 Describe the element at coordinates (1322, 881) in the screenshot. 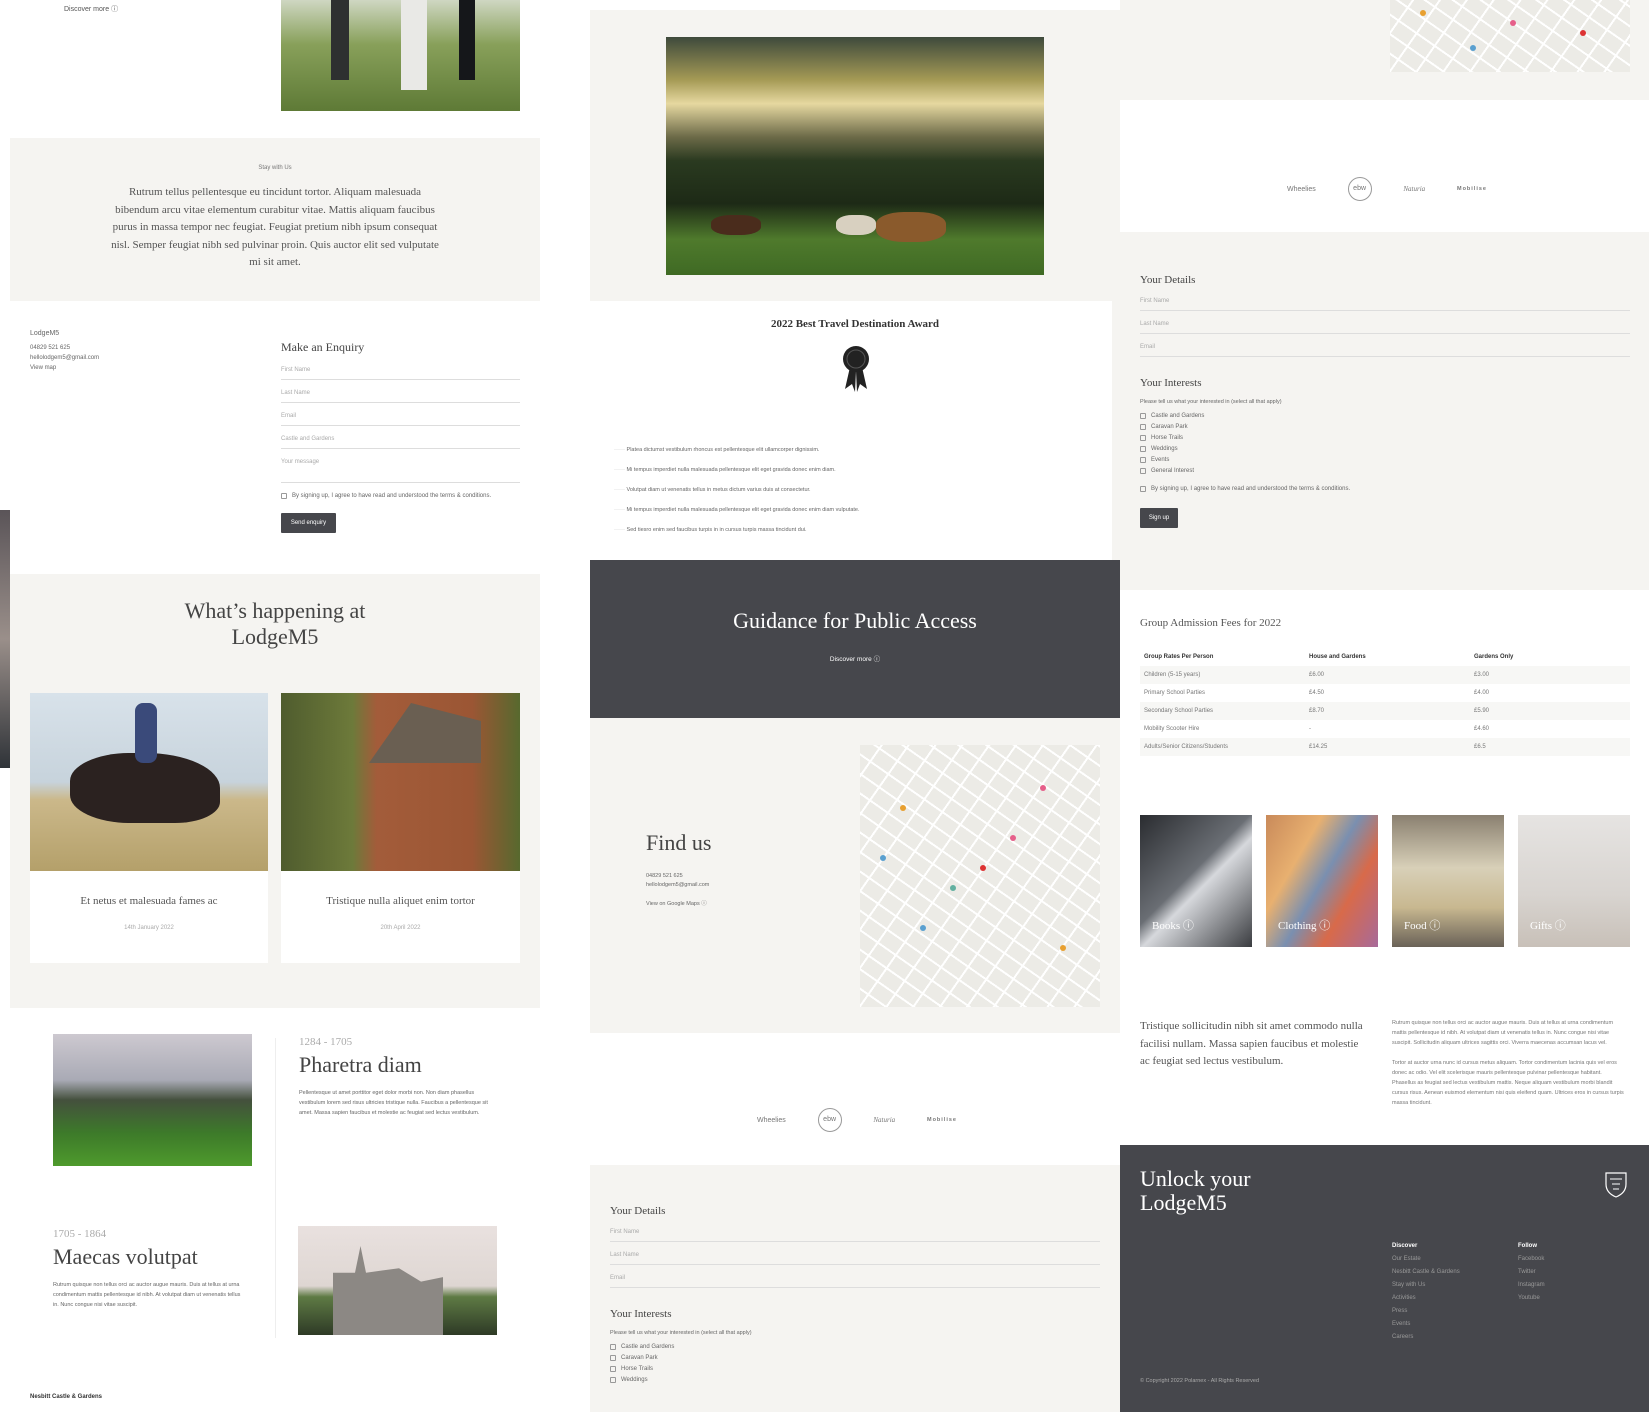

I see `category-tile-clothing: Clothing ⓘ` at that location.